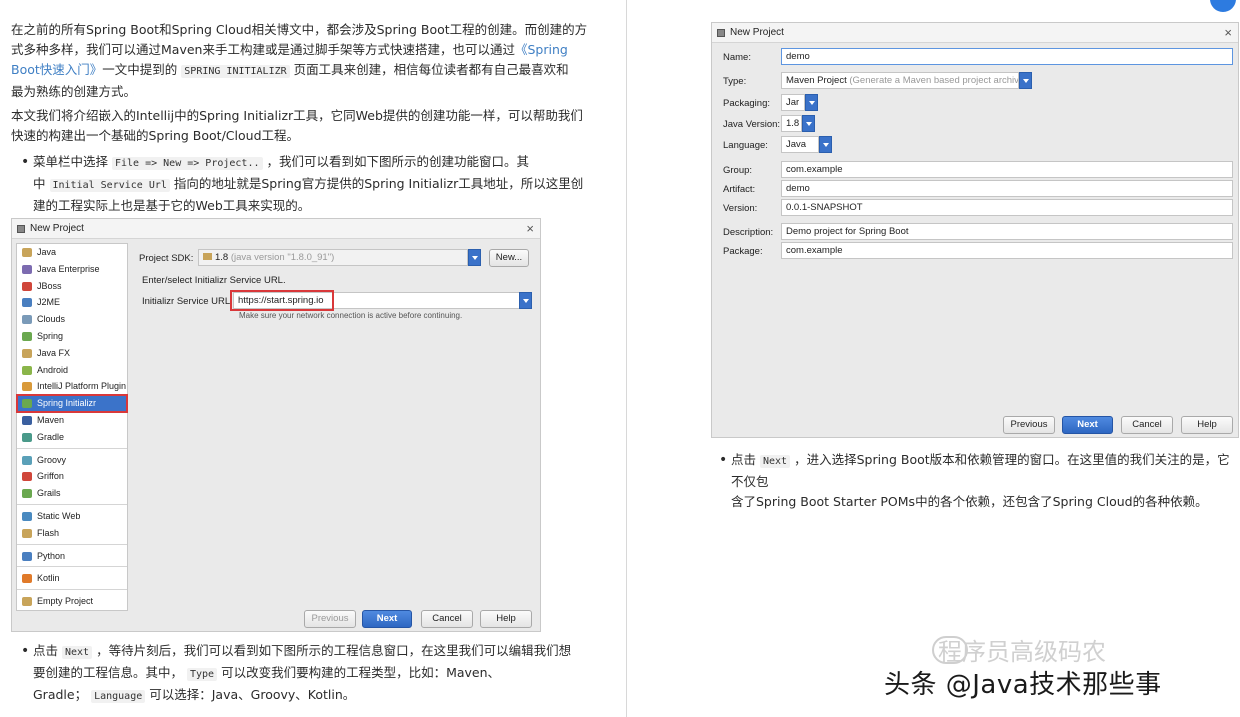 This screenshot has width=1240, height=717. Describe the element at coordinates (1025, 80) in the screenshot. I see `type-dropdown-button` at that location.